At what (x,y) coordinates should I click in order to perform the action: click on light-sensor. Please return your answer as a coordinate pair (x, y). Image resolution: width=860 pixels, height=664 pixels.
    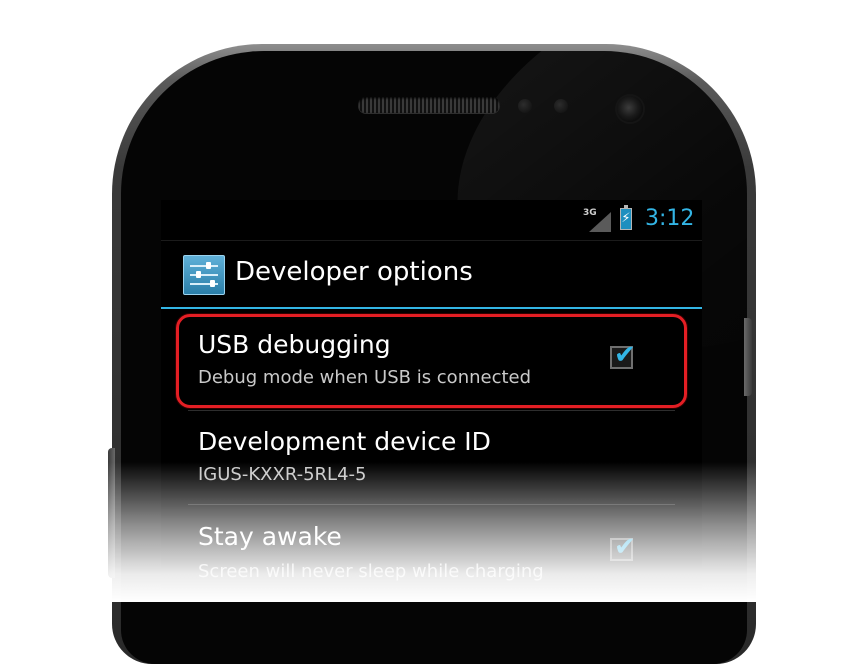
    Looking at the image, I should click on (561, 106).